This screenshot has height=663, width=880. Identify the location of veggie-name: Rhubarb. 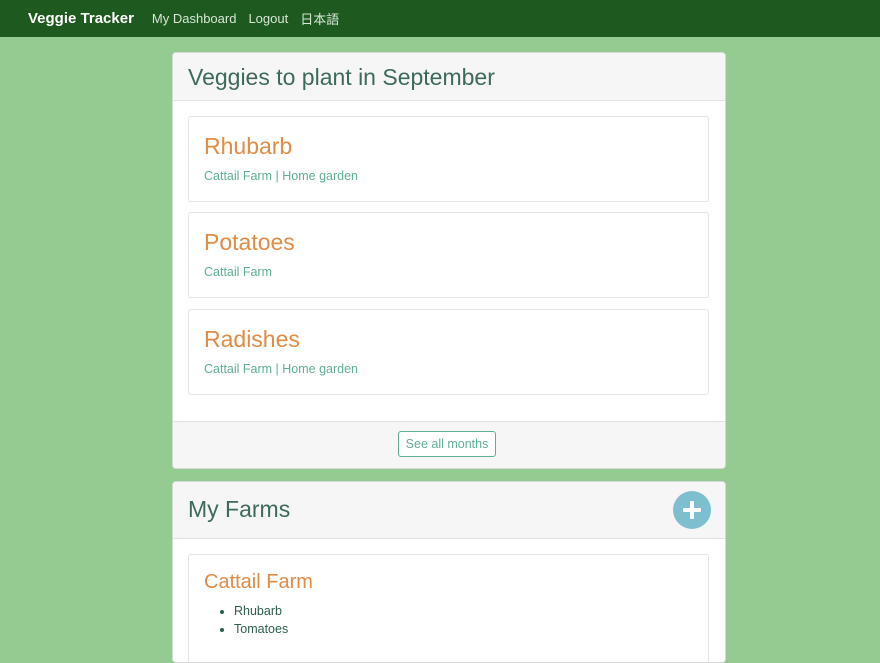
(248, 146).